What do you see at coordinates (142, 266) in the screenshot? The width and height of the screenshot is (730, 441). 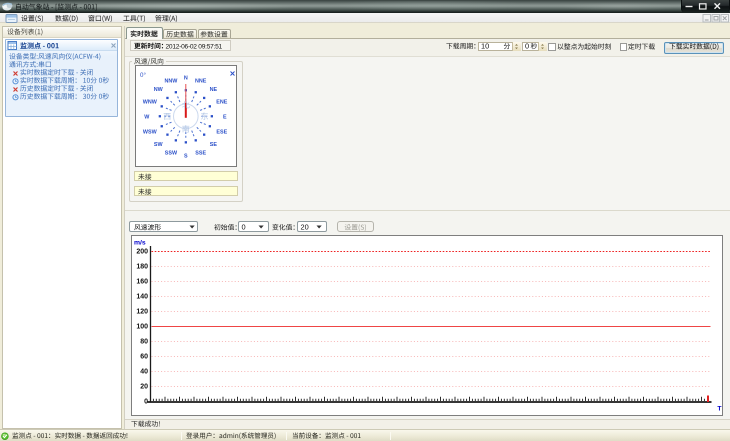 I see `svg-text: 180` at bounding box center [142, 266].